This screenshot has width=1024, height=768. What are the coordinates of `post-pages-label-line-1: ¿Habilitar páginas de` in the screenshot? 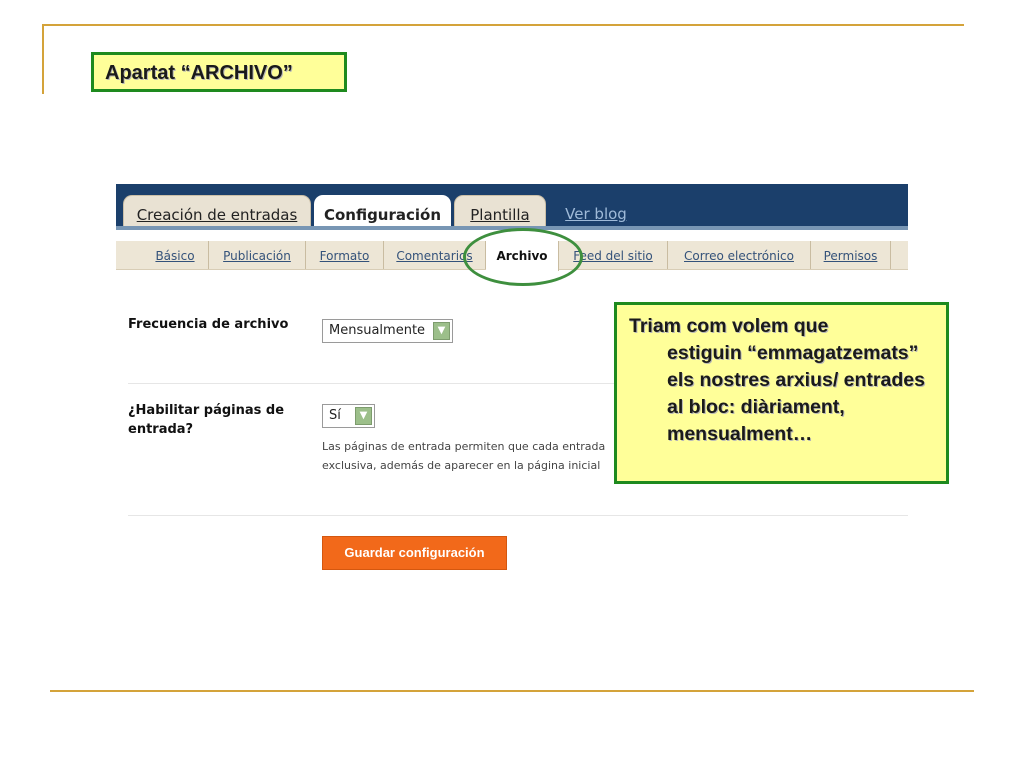 It's located at (206, 410).